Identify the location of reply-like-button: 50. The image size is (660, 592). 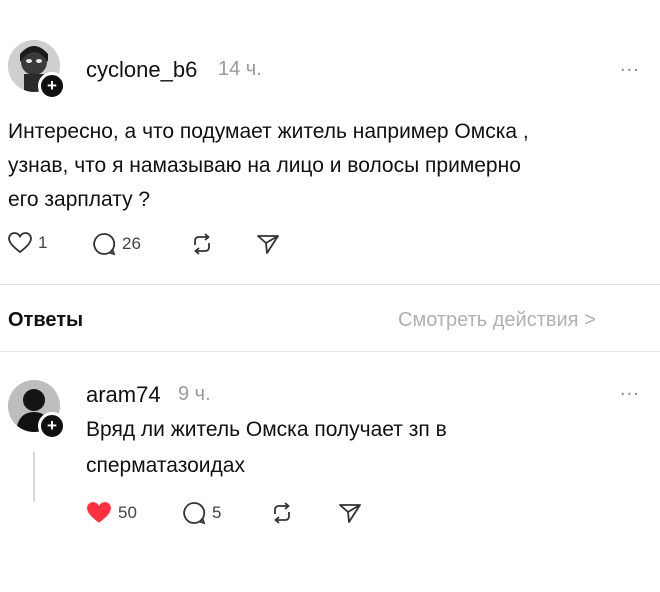
(111, 513).